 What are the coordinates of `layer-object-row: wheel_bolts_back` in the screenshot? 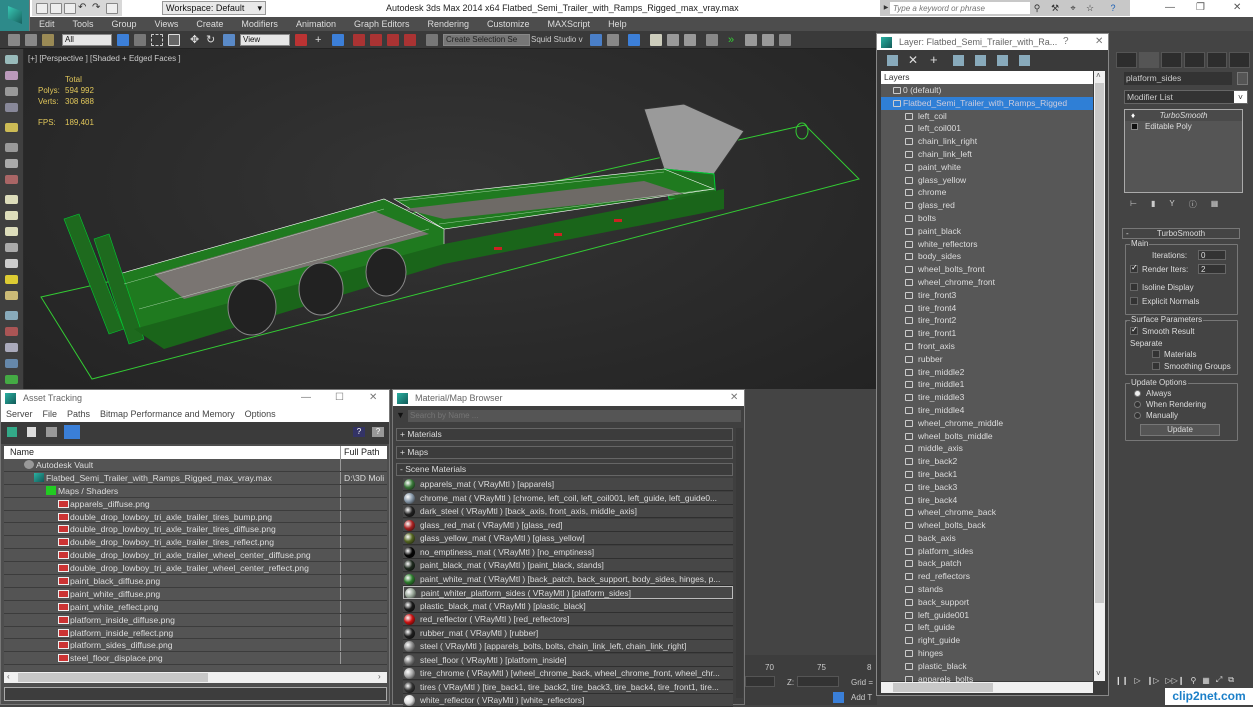 It's located at (987, 525).